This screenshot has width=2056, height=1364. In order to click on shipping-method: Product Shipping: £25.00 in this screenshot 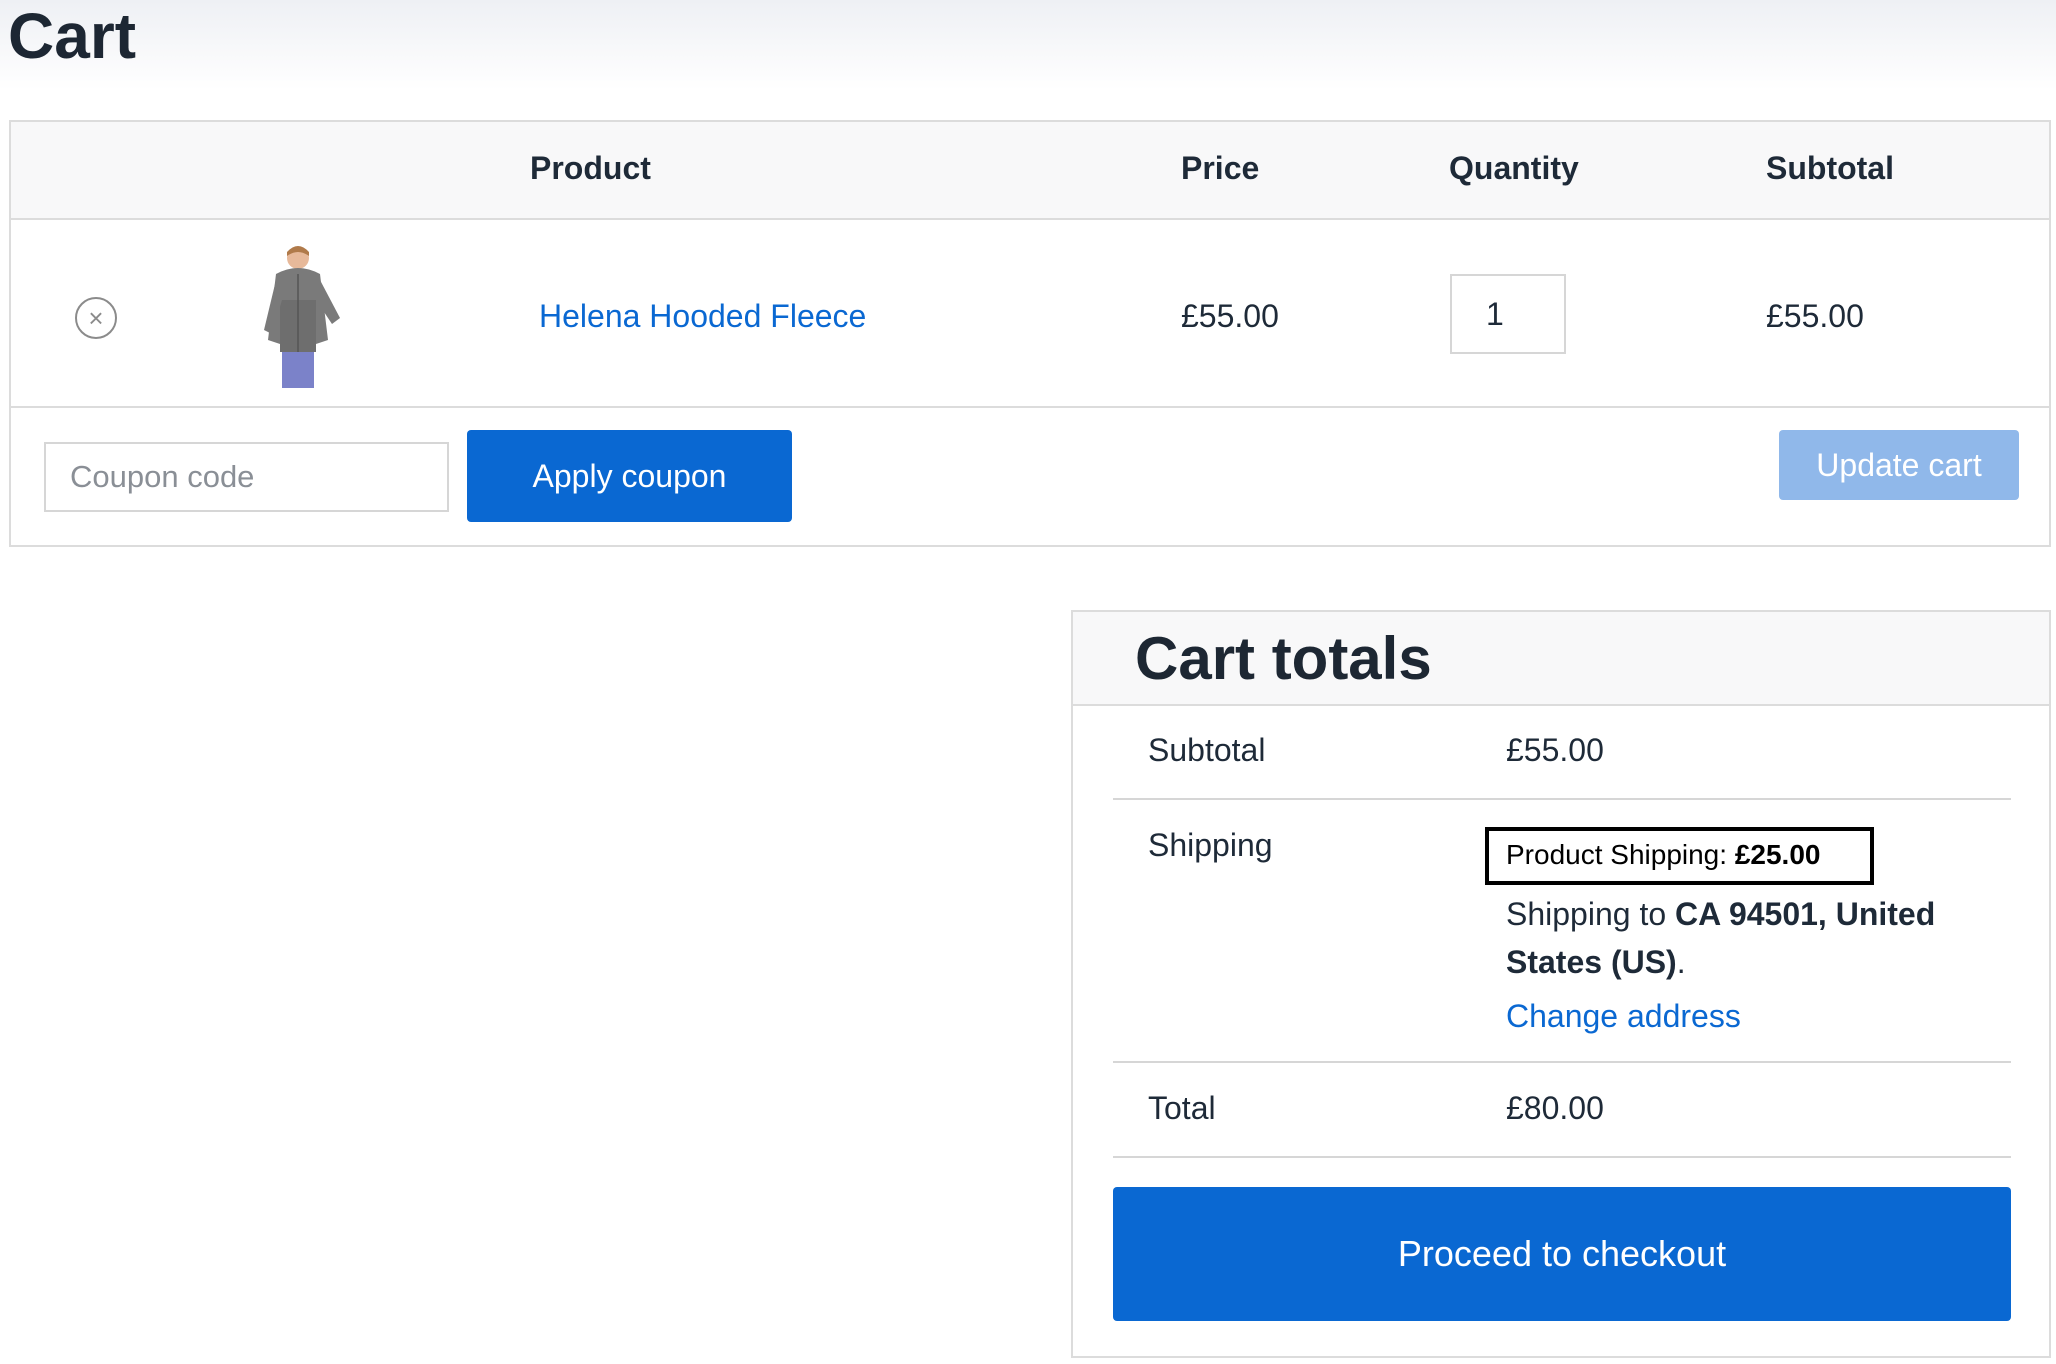, I will do `click(1663, 855)`.